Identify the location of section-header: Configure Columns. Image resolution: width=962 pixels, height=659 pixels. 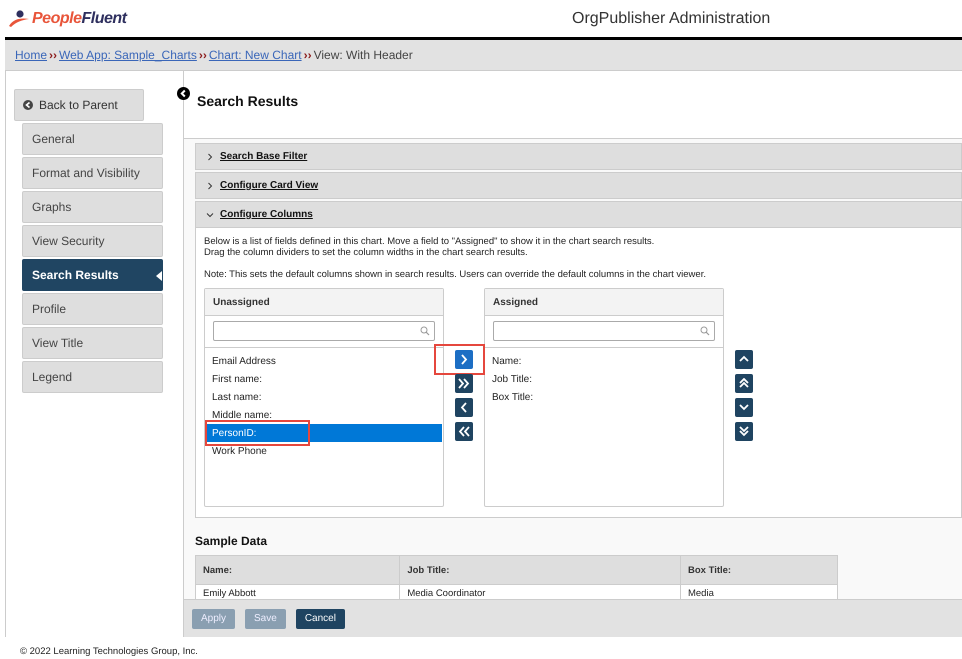
(578, 214).